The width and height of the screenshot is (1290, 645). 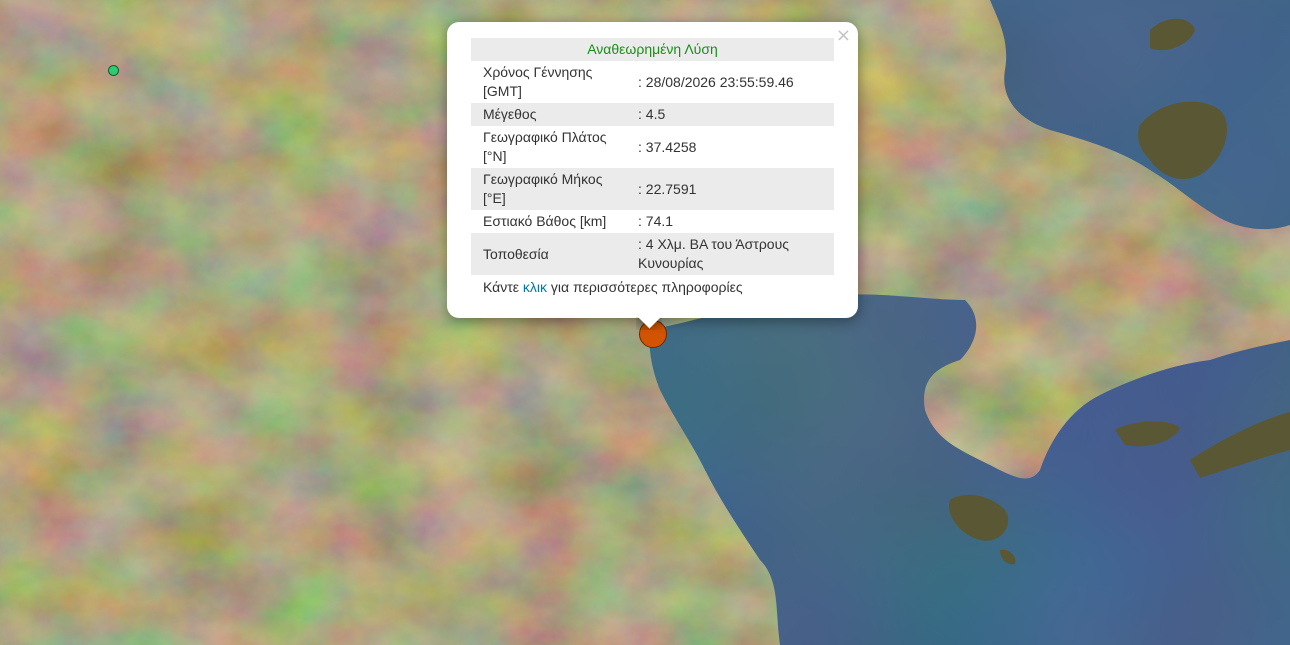 What do you see at coordinates (113, 70) in the screenshot?
I see `earthquake-marker-secondary` at bounding box center [113, 70].